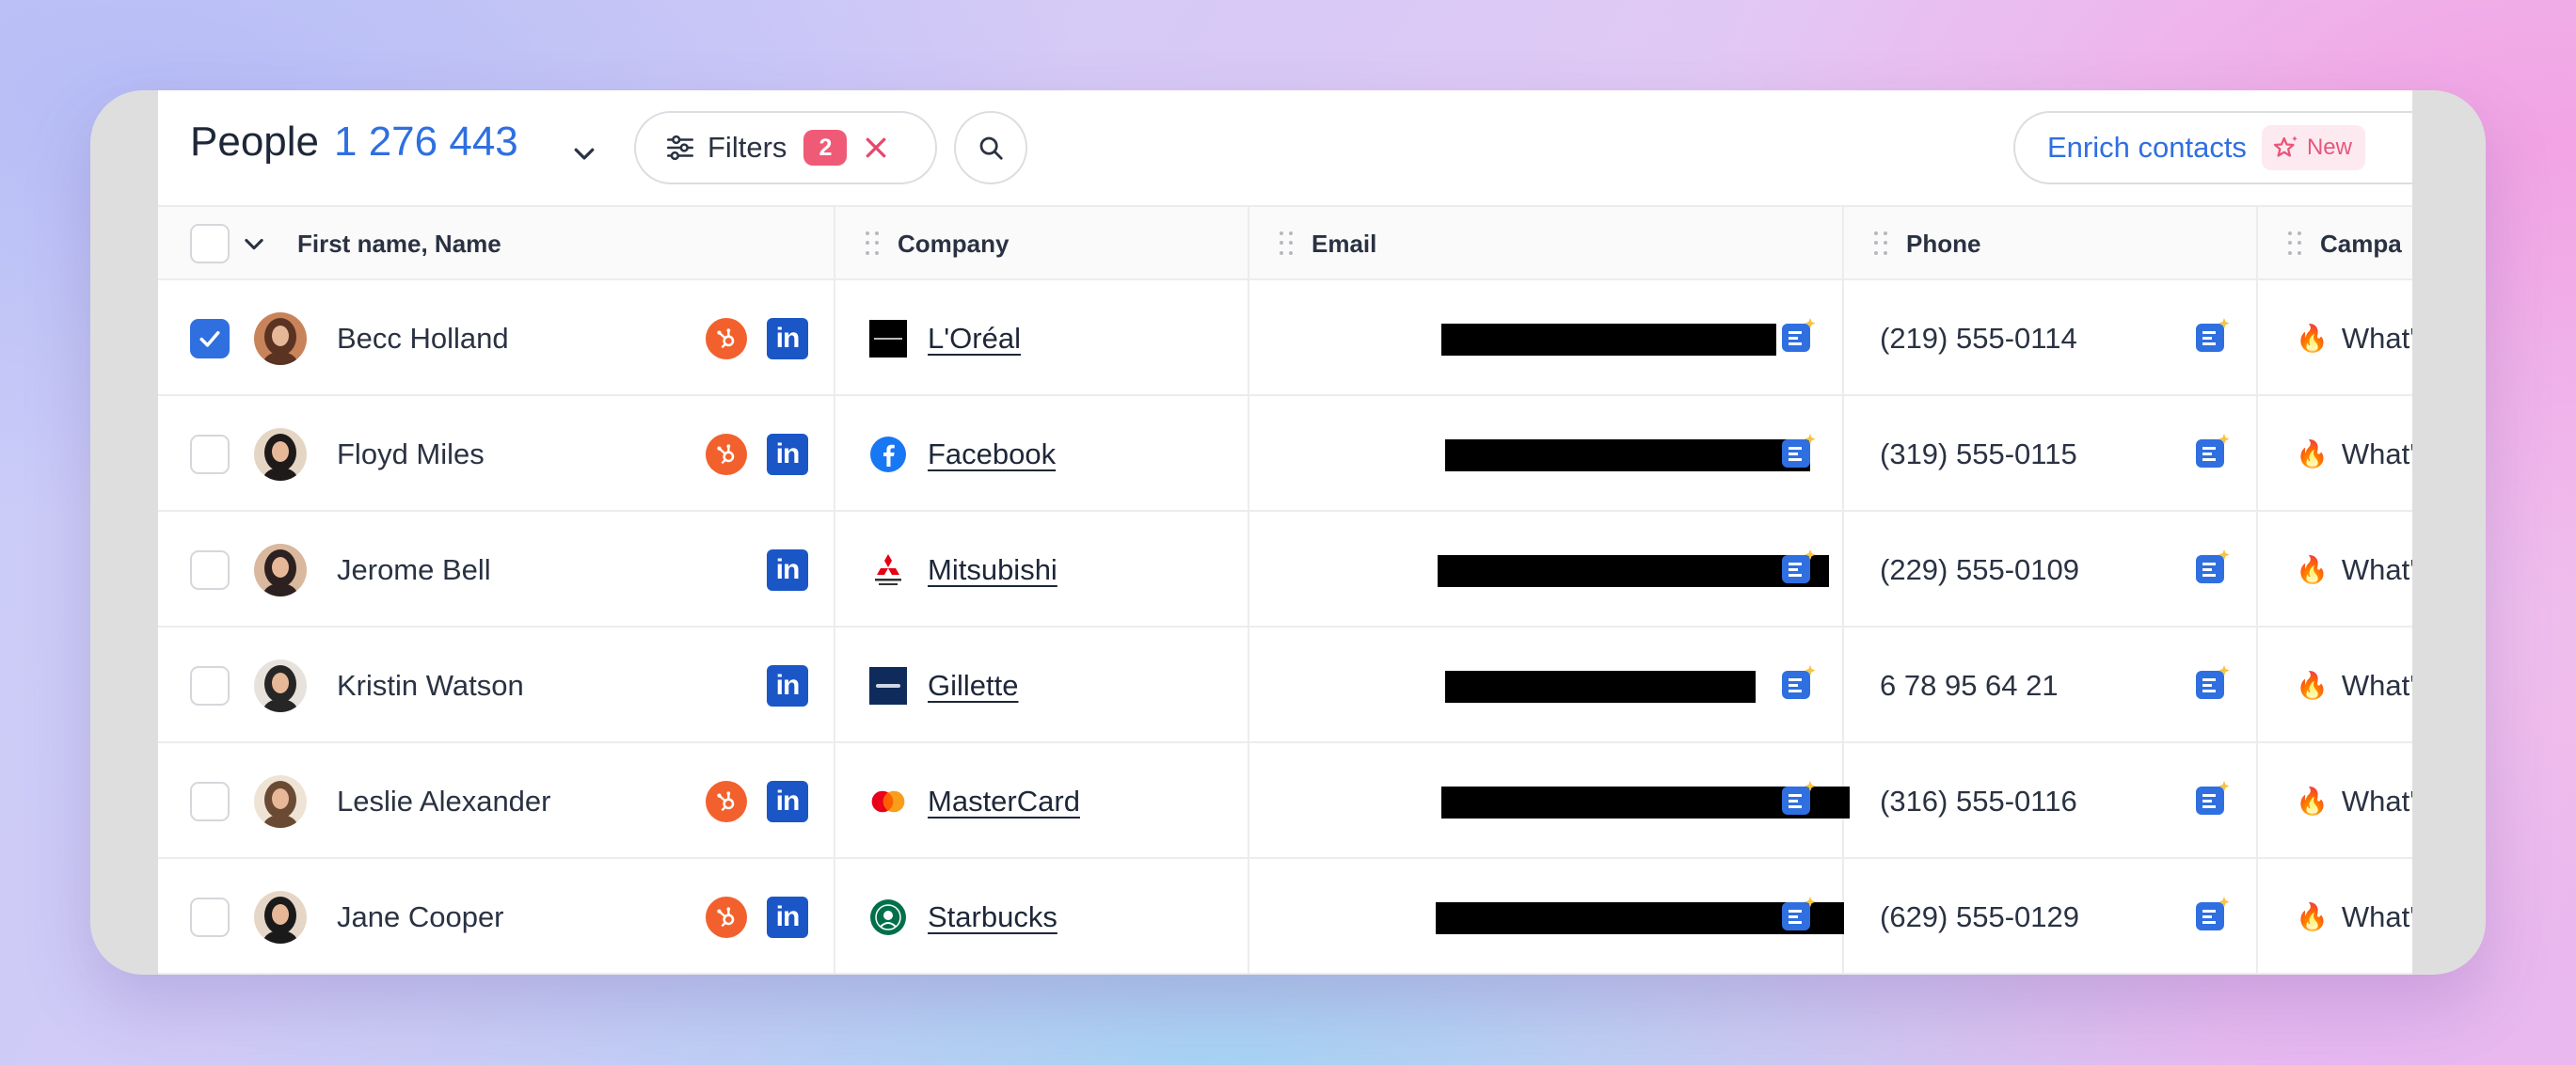  I want to click on phone-number: 6 78 95 64 21, so click(1969, 685).